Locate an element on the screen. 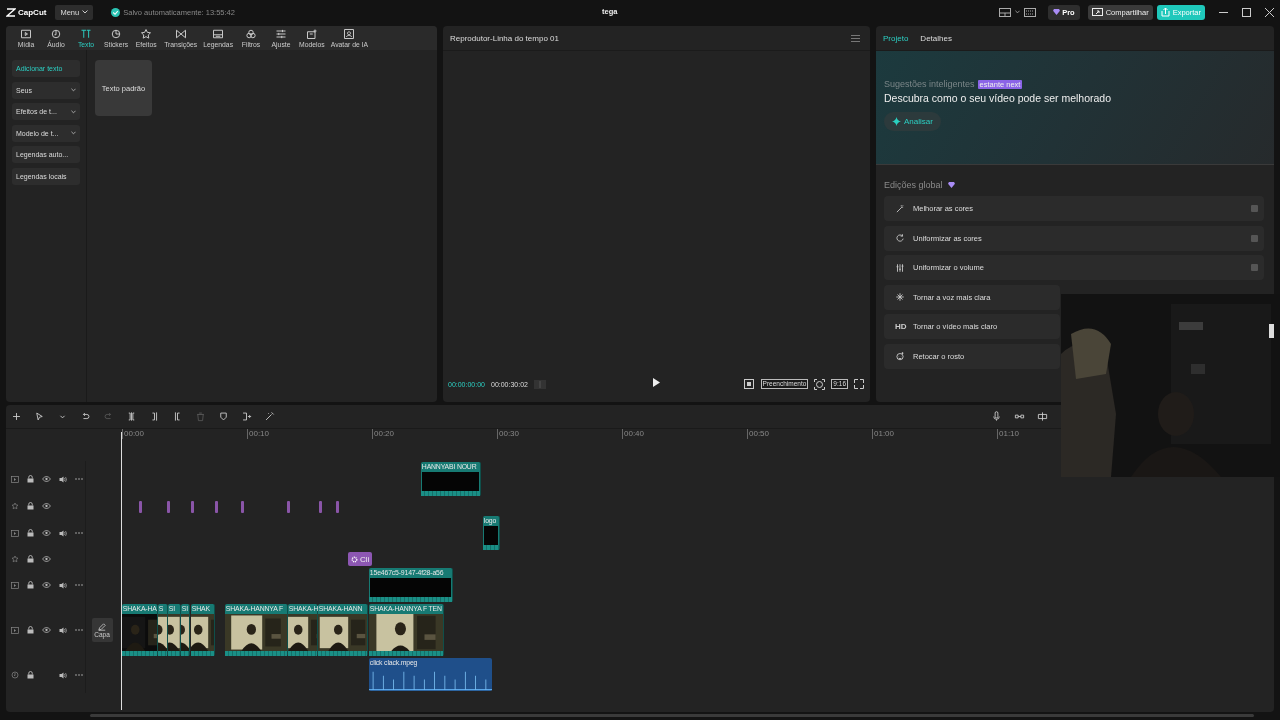 The image size is (1280, 720). clip-label: SHAKA-HANNYA F TEN is located at coordinates (405, 609).